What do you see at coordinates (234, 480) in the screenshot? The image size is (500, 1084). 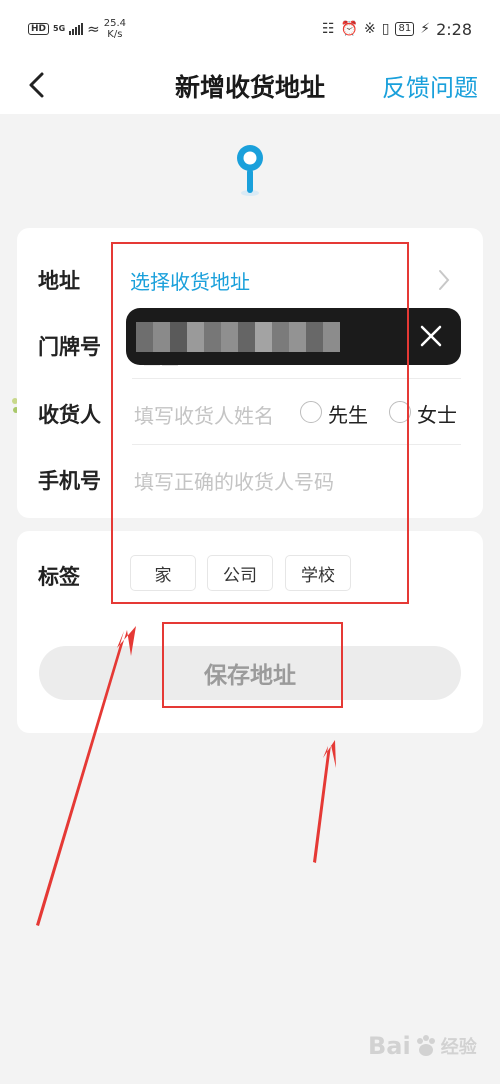 I see `phone-input: 填写正确的收货人号码` at bounding box center [234, 480].